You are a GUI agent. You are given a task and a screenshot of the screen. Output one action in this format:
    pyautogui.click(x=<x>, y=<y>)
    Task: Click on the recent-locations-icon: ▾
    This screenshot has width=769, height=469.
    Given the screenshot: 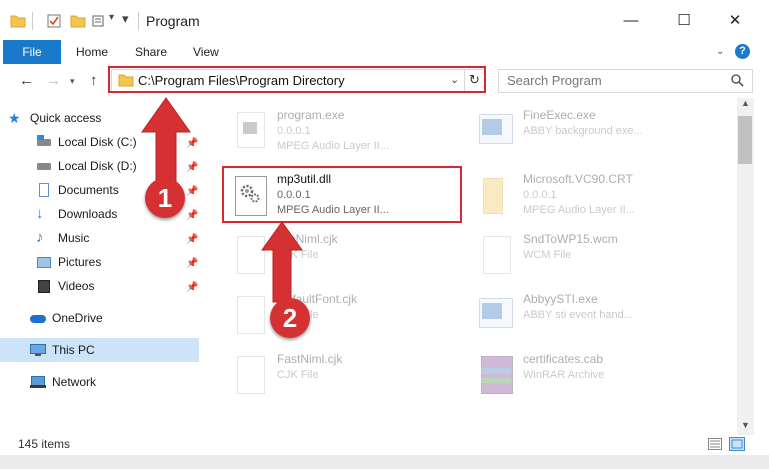 What is the action you would take?
    pyautogui.click(x=72, y=81)
    